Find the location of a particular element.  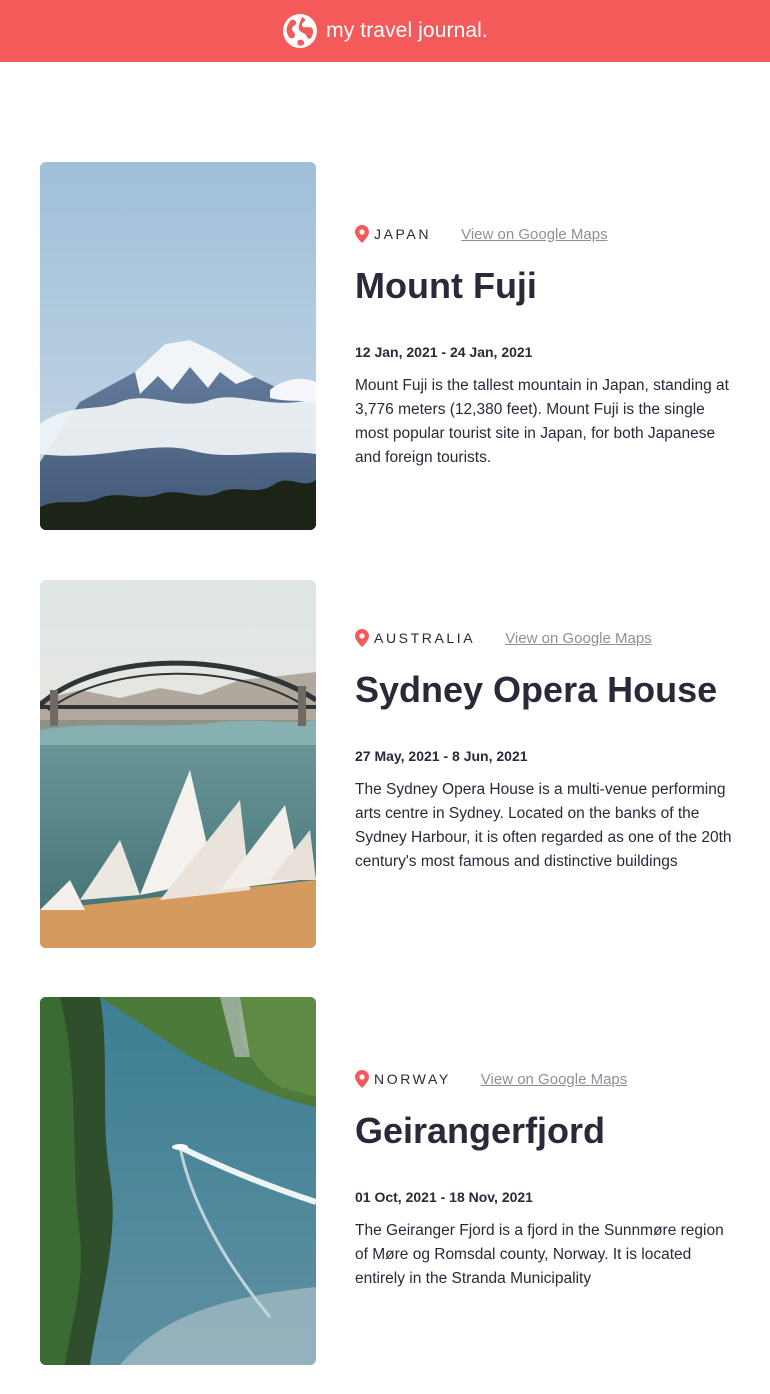

country-label: NORWAY is located at coordinates (412, 1079).